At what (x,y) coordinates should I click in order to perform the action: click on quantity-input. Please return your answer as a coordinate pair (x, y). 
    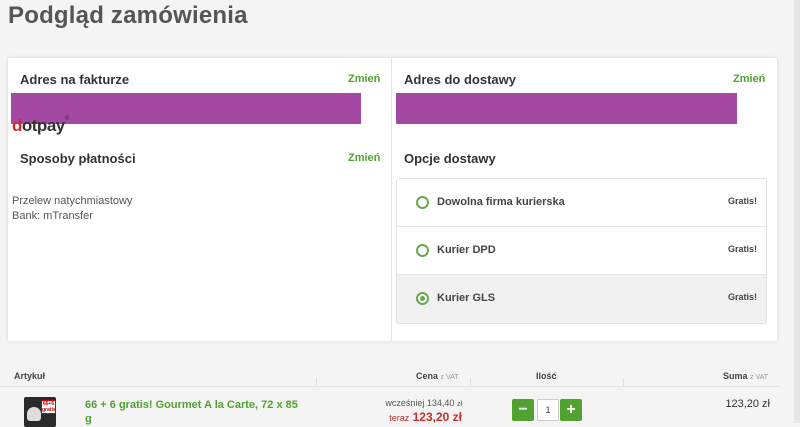
    Looking at the image, I should click on (548, 410).